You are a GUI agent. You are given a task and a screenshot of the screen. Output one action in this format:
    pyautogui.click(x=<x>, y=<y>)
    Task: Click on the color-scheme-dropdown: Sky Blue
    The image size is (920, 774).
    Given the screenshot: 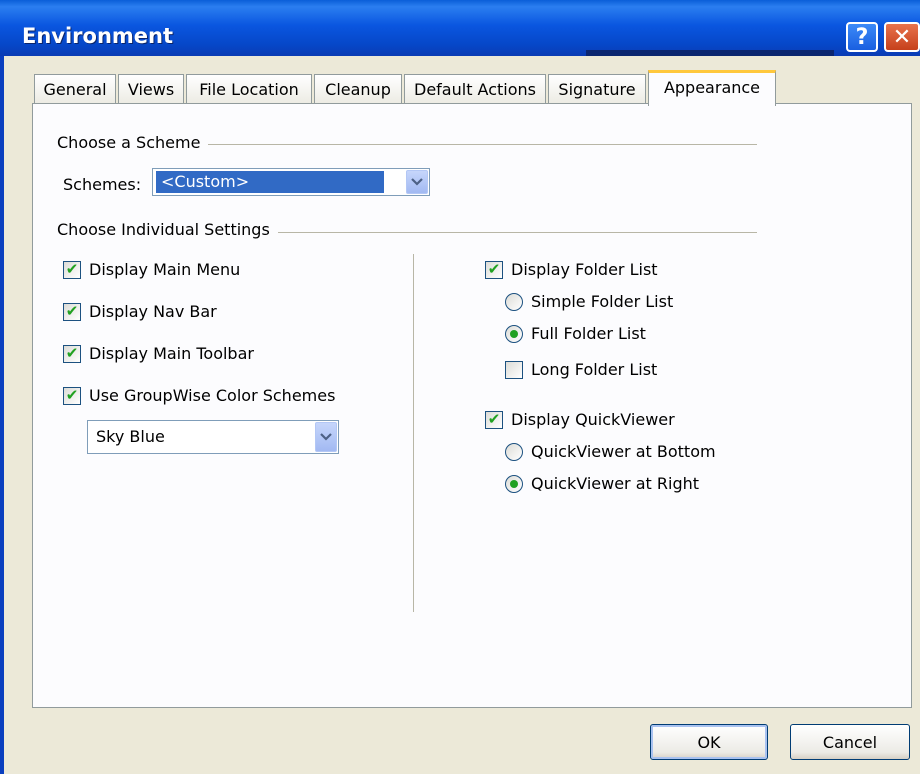 What is the action you would take?
    pyautogui.click(x=213, y=437)
    